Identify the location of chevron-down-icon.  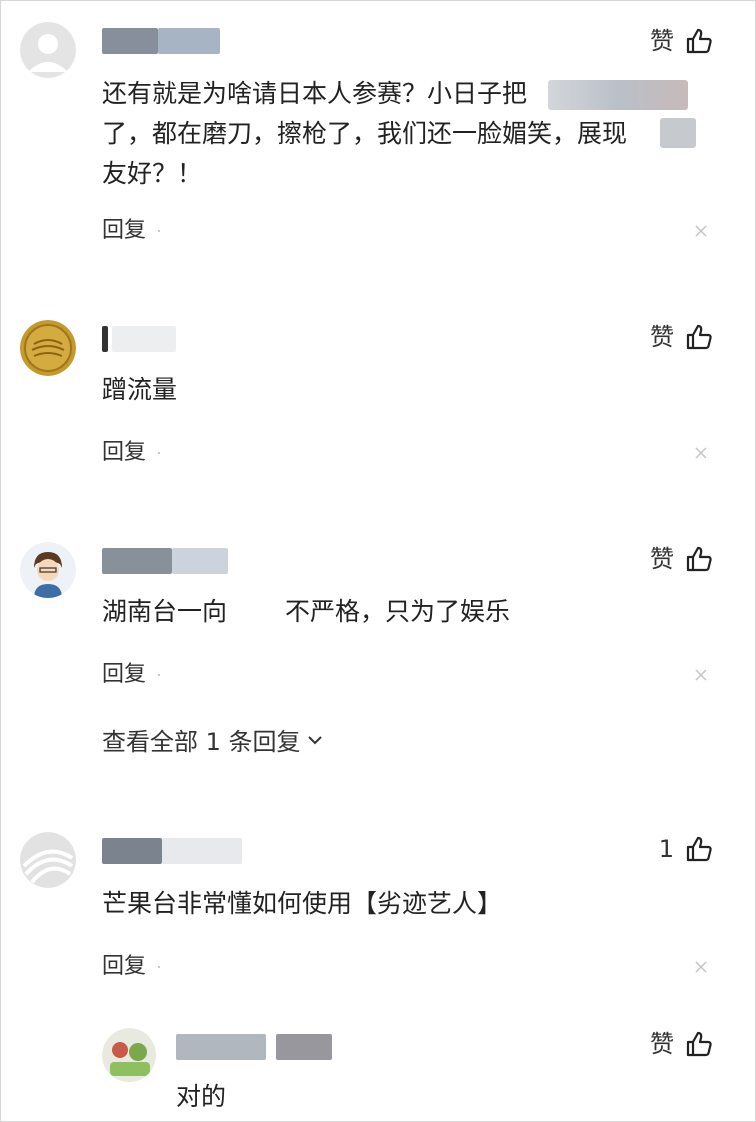
(314, 739).